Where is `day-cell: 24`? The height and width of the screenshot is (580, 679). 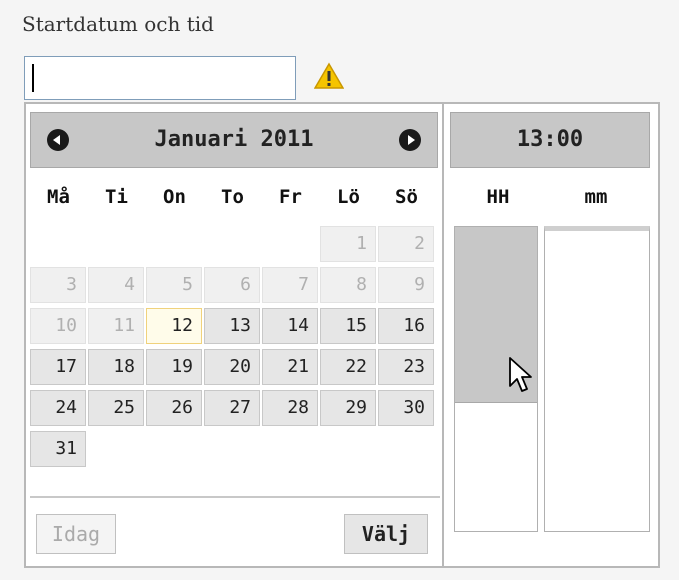
day-cell: 24 is located at coordinates (58, 408).